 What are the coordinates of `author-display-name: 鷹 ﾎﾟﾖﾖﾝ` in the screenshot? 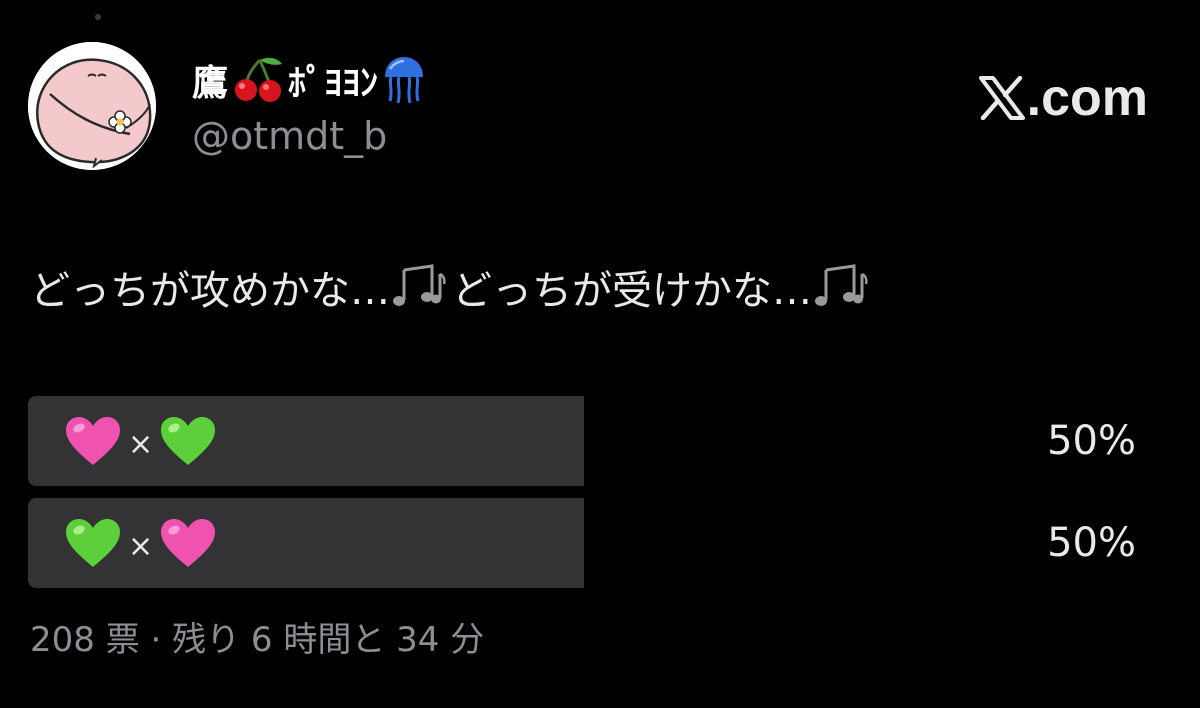 It's located at (309, 80).